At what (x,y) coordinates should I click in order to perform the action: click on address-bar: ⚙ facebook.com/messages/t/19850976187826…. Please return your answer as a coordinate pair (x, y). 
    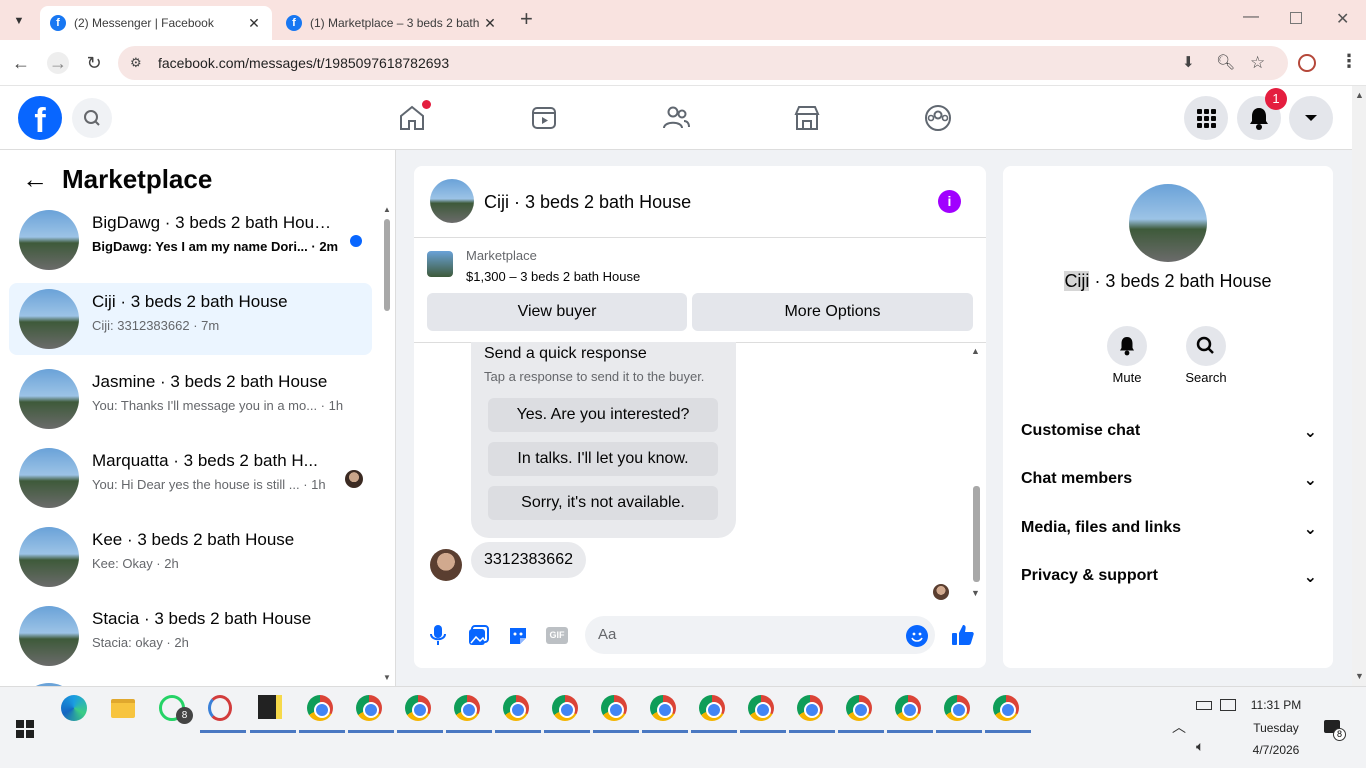
    Looking at the image, I should click on (703, 63).